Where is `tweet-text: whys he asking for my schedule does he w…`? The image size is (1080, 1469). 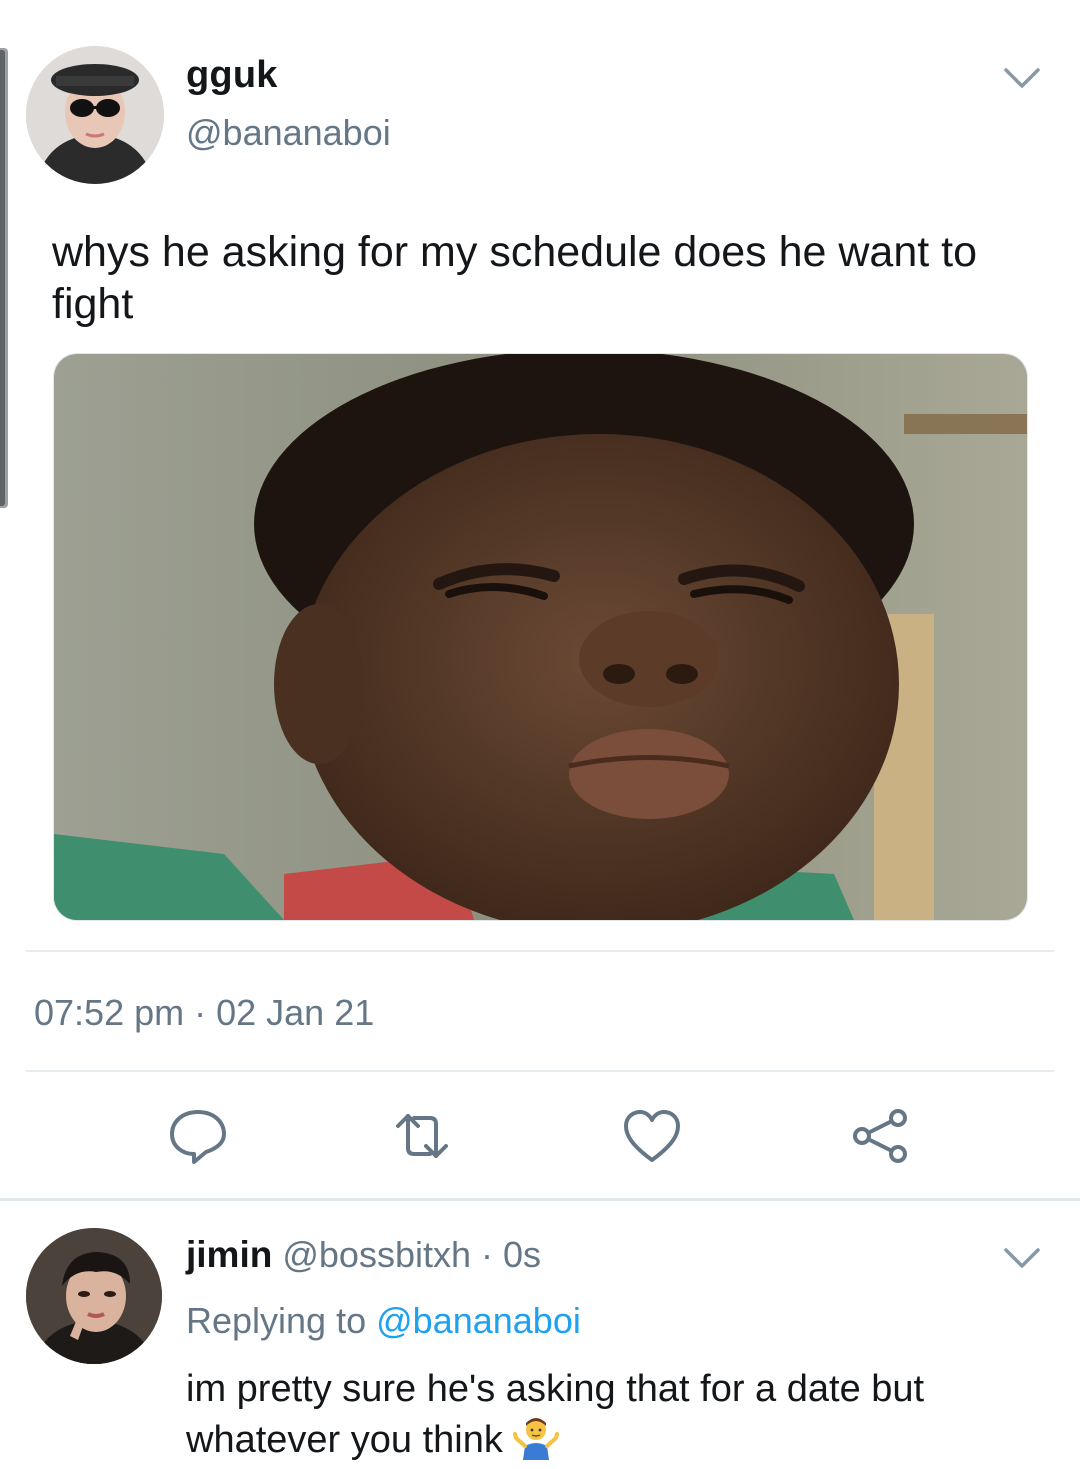 tweet-text: whys he asking for my schedule does he w… is located at coordinates (515, 278).